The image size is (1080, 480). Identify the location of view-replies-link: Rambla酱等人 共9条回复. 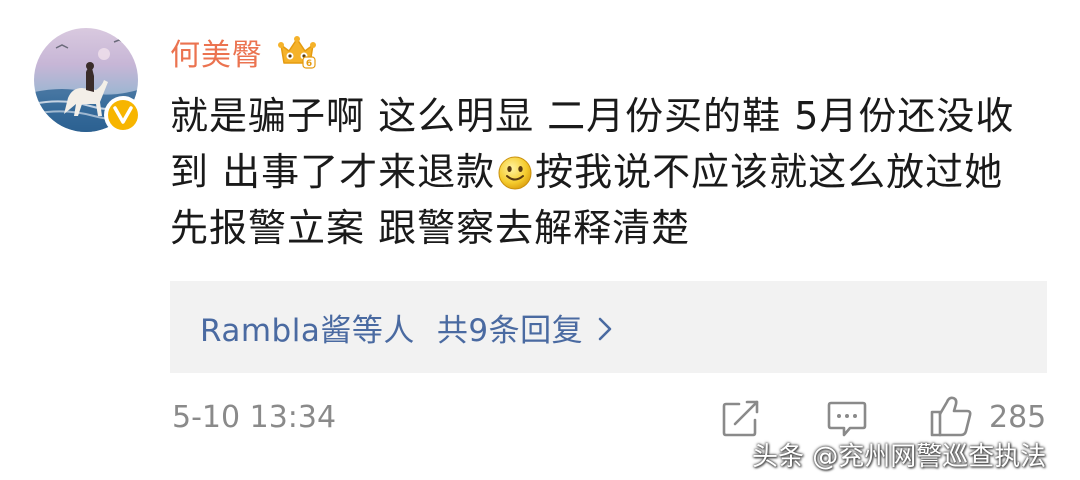
(406, 327).